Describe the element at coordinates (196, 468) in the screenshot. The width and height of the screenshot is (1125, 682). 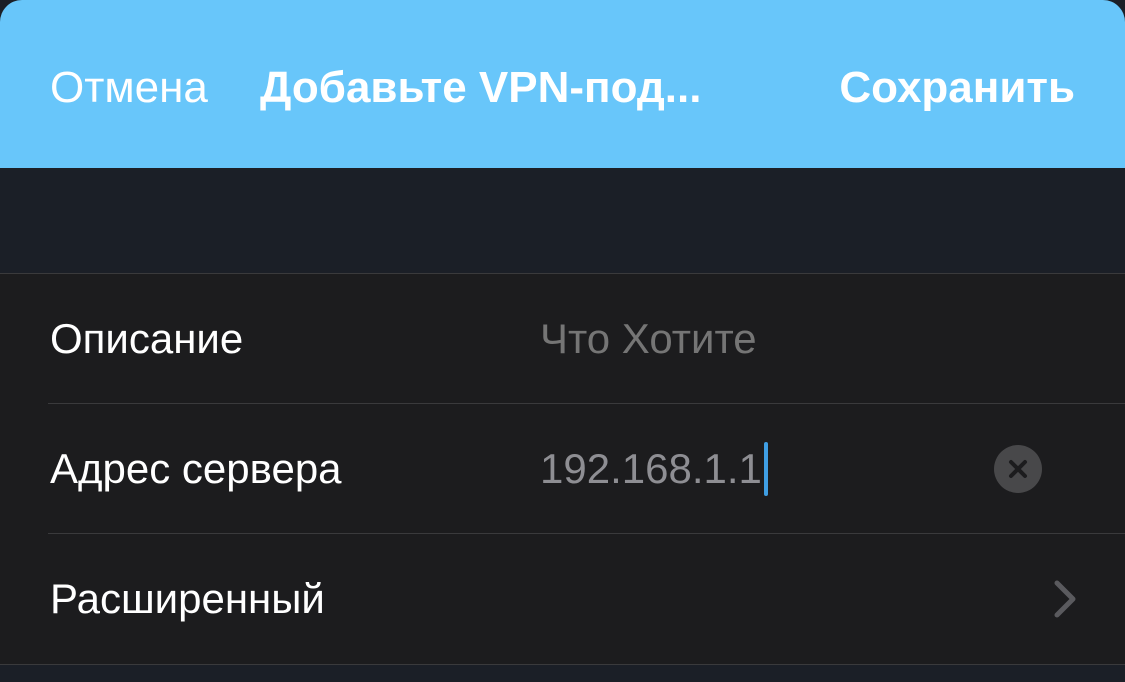
I see `server-address-label: Адрес сервера` at that location.